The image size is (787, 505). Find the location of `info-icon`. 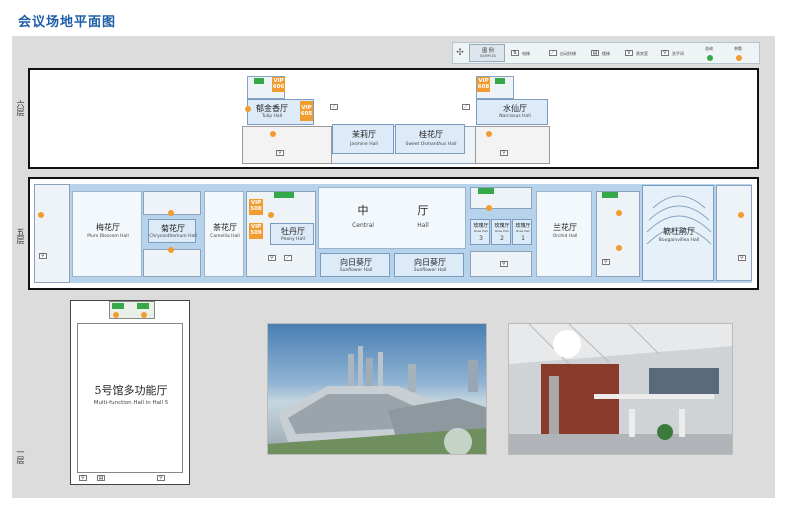

info-icon is located at coordinates (710, 58).